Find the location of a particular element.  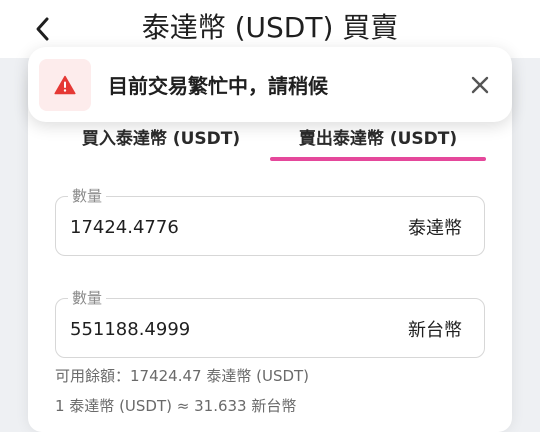

exchange-rate-text: 1 泰達幣 (USDT) ≈ 31.633 新台幣 is located at coordinates (176, 406).